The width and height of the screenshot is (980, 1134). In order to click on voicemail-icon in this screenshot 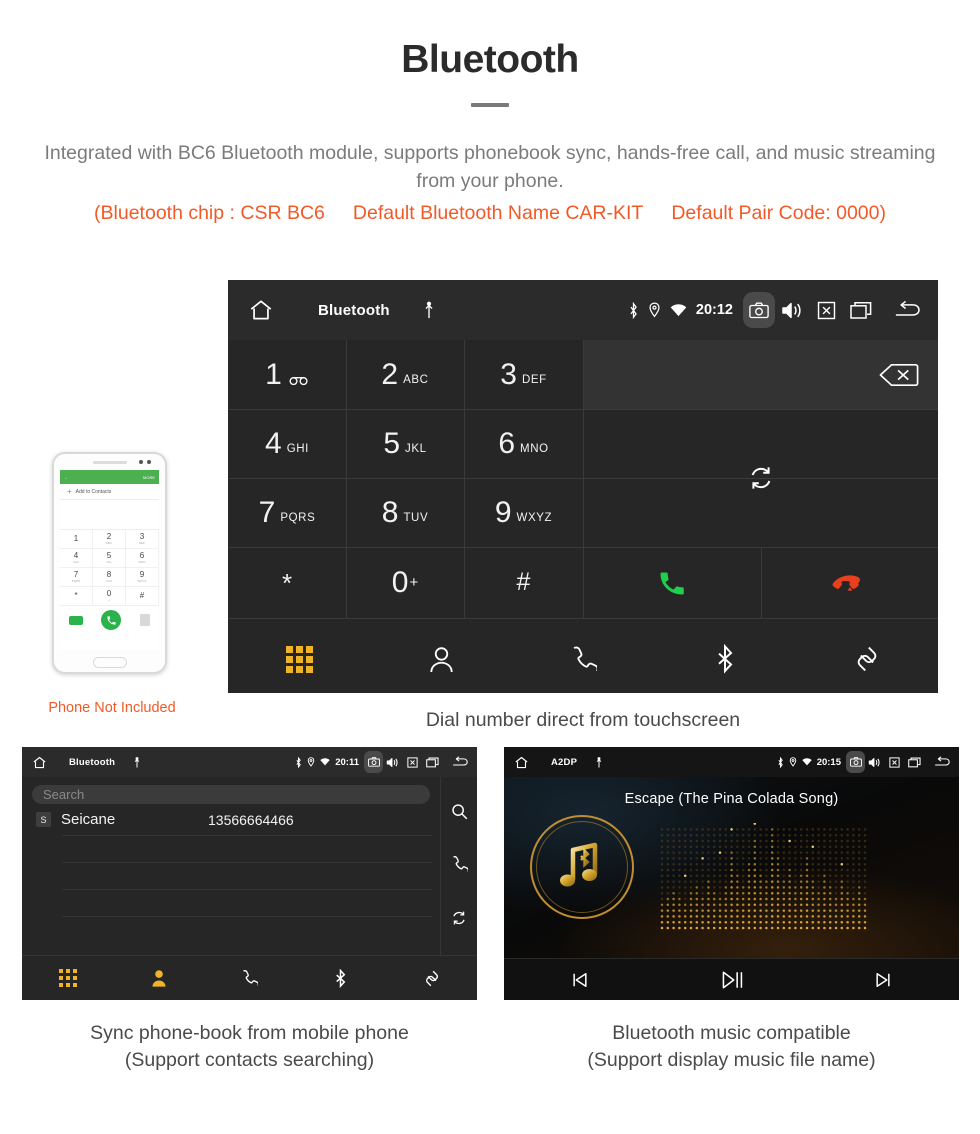, I will do `click(299, 381)`.